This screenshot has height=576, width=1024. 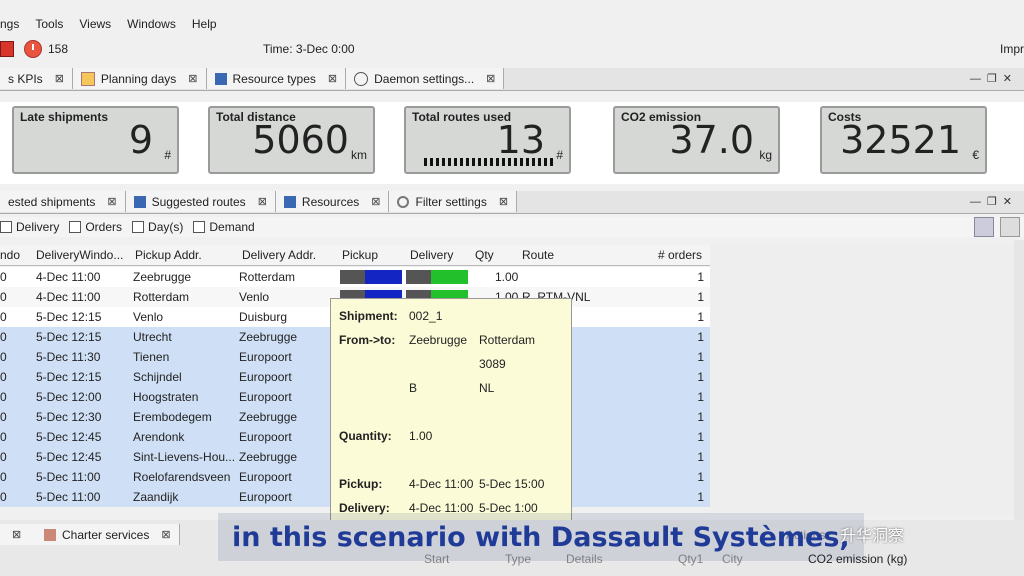 What do you see at coordinates (166, 397) in the screenshot?
I see `table-cell: Hoogstraten` at bounding box center [166, 397].